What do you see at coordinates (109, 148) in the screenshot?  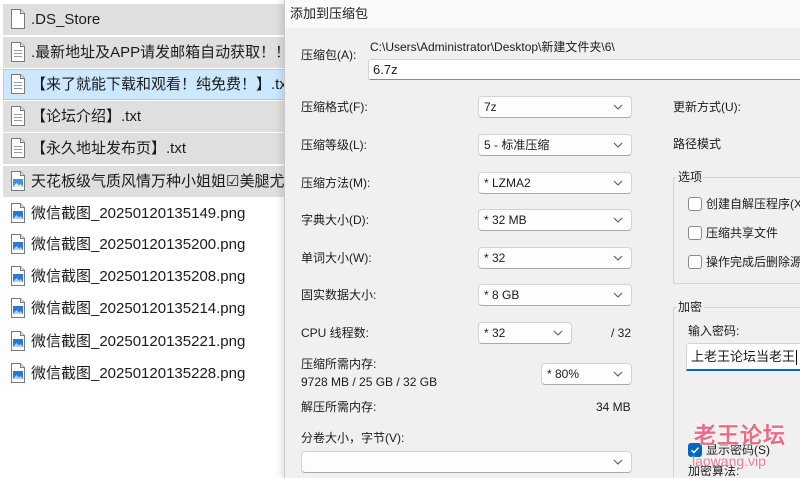 I see `file-name: 【永久地址发布页】.txt` at bounding box center [109, 148].